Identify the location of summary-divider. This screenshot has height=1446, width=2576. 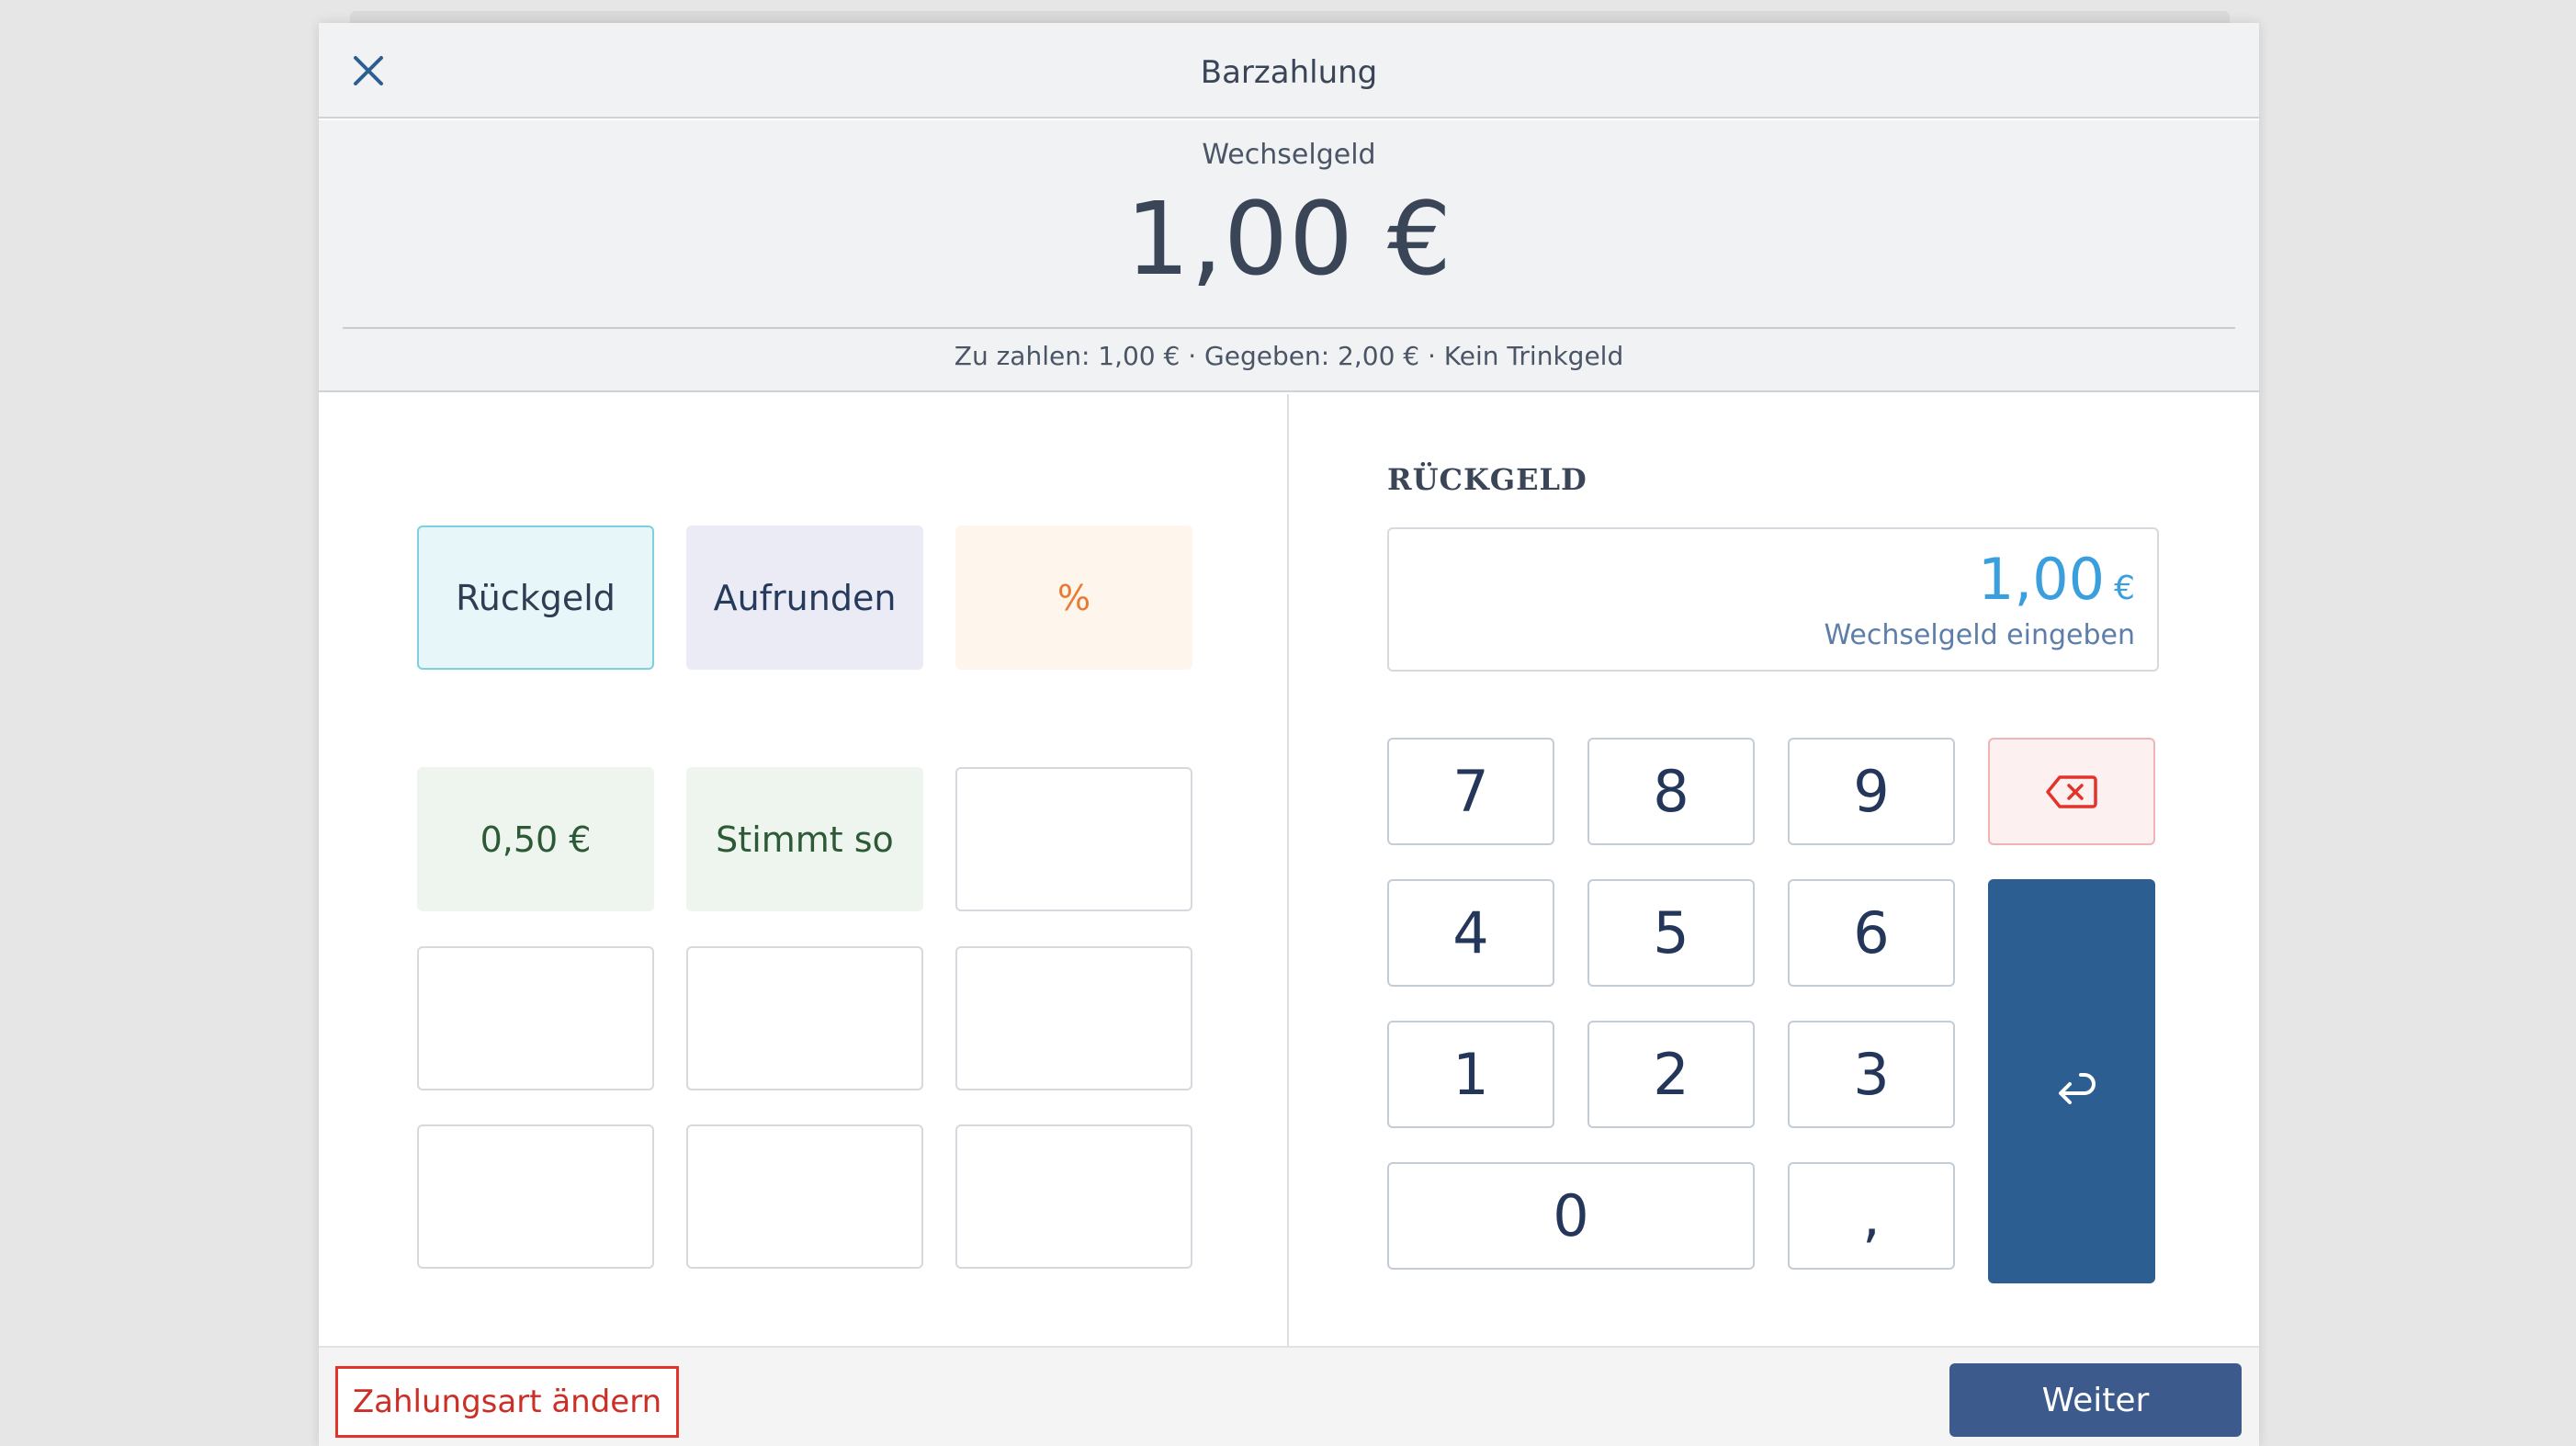
(1289, 328).